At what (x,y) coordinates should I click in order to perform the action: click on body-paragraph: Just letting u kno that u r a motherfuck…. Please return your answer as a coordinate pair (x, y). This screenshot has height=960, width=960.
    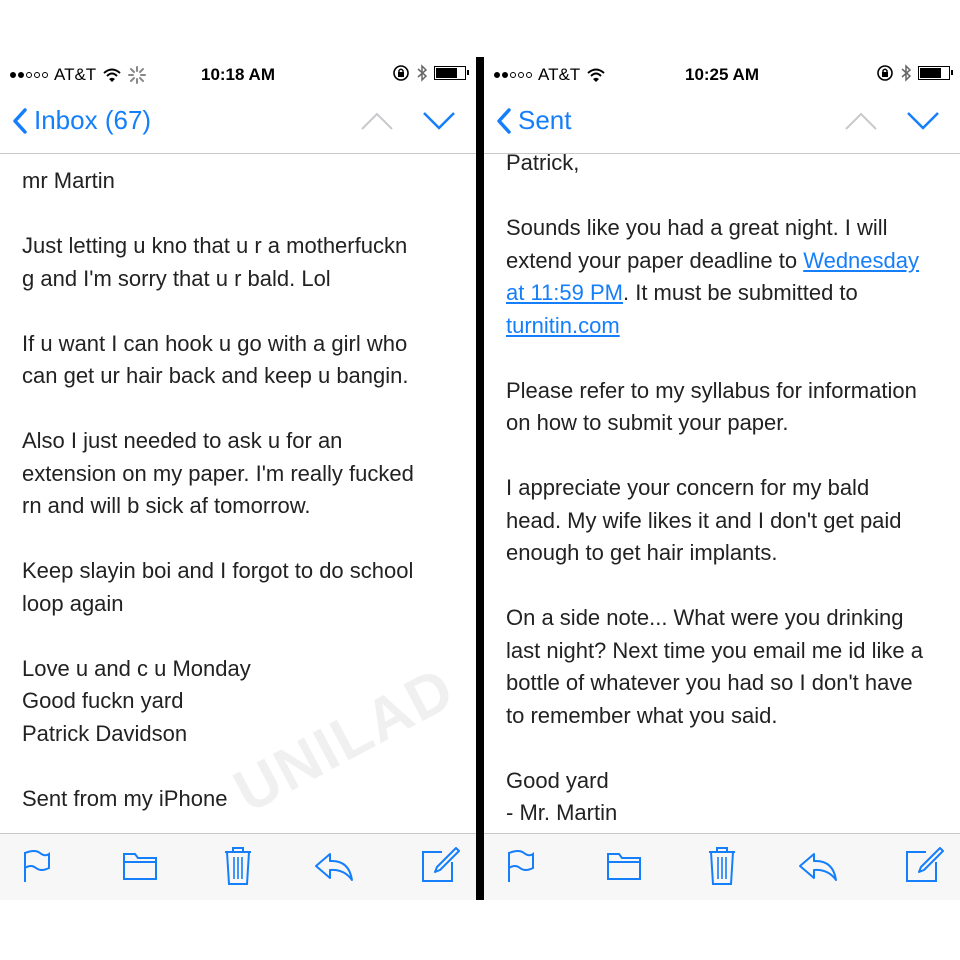
    Looking at the image, I should click on (215, 262).